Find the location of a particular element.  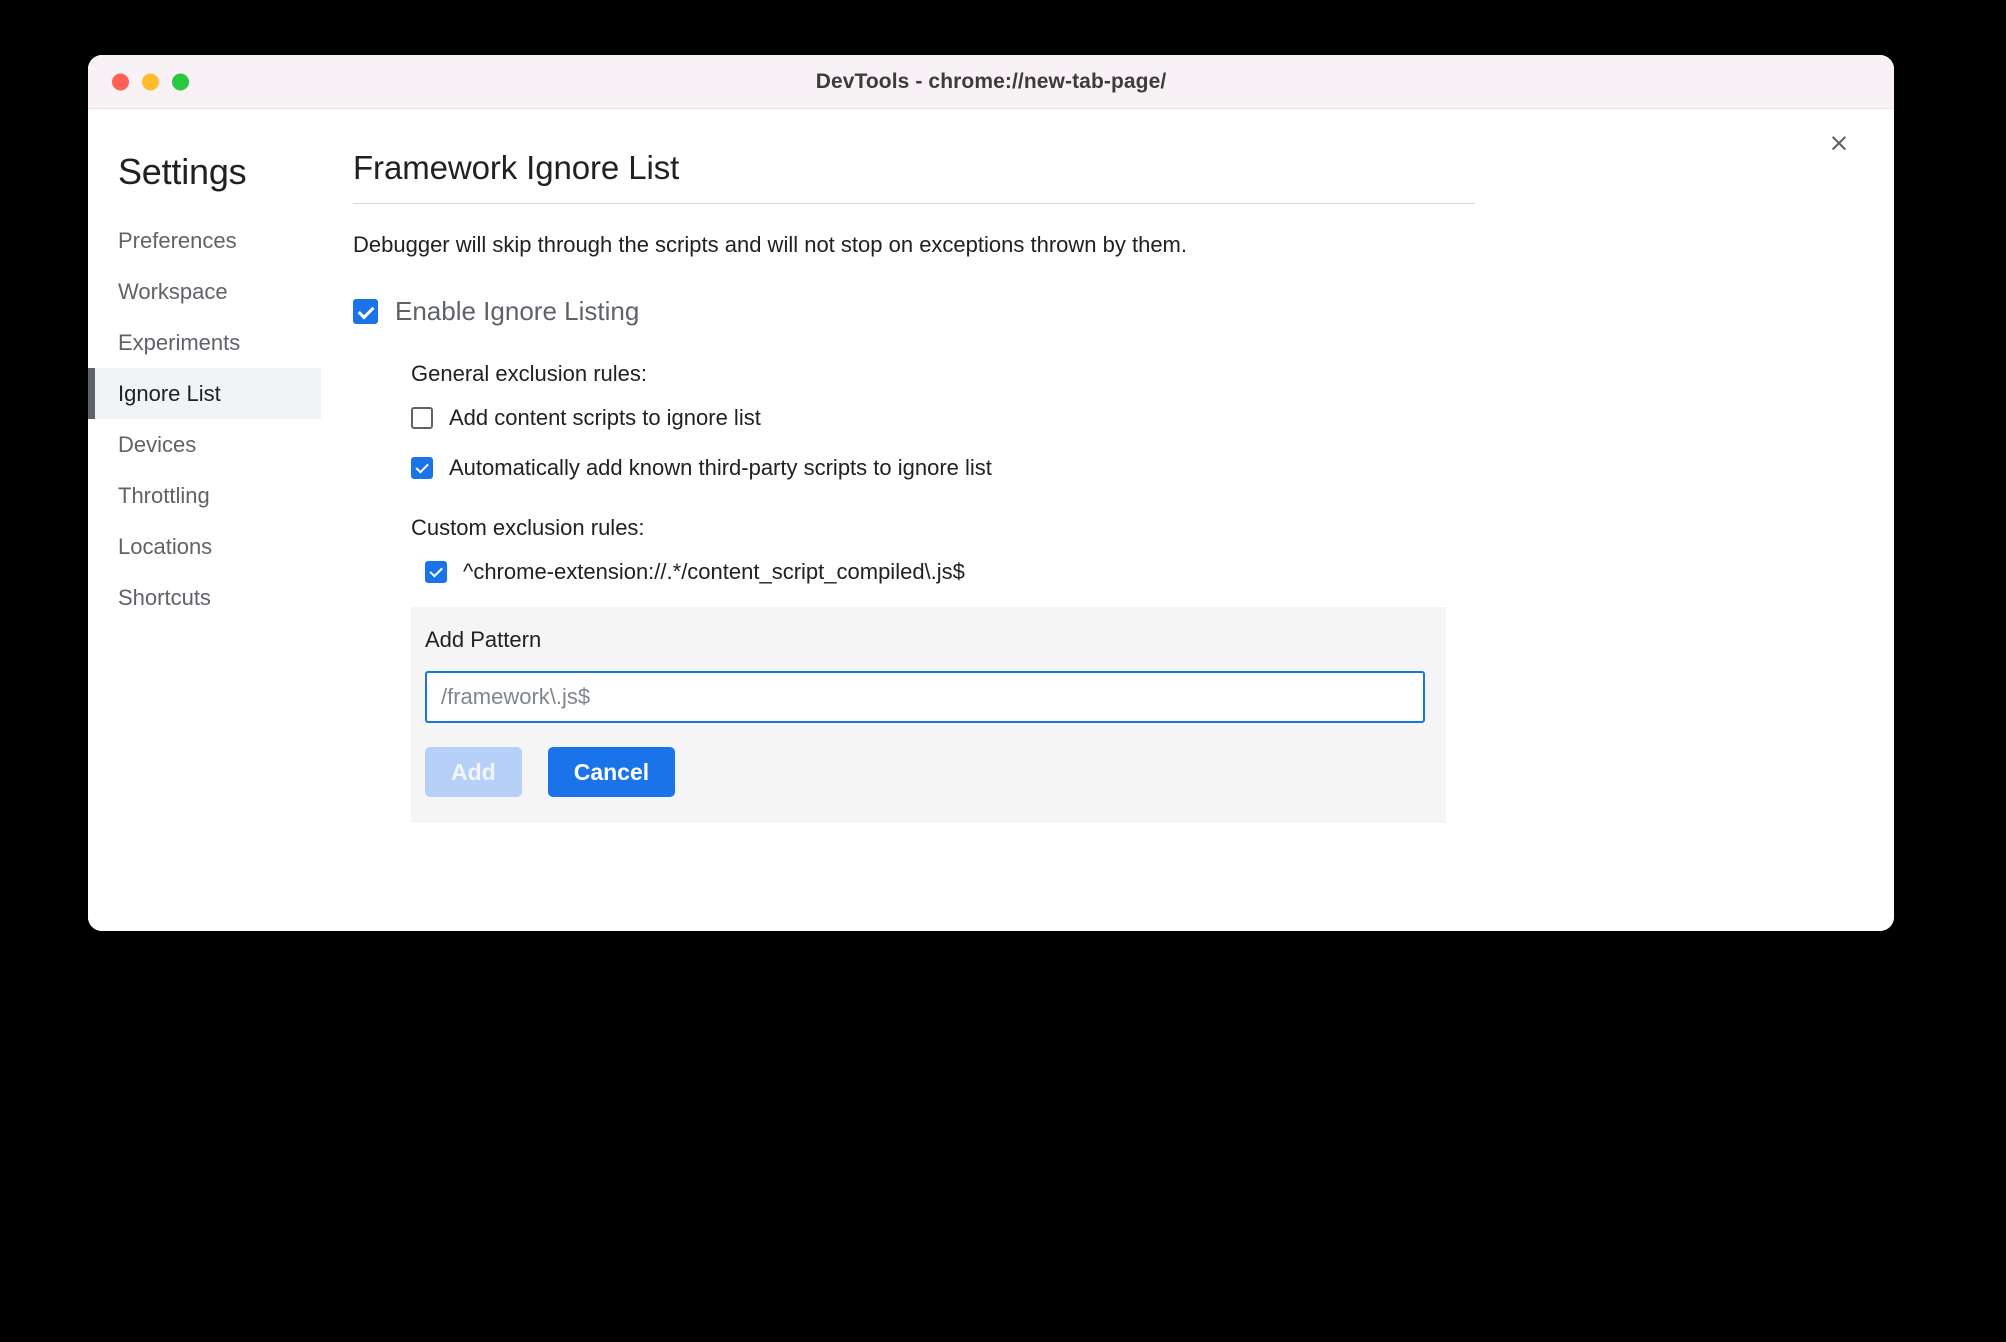

sidebar-item-devices: Devices is located at coordinates (204, 444).